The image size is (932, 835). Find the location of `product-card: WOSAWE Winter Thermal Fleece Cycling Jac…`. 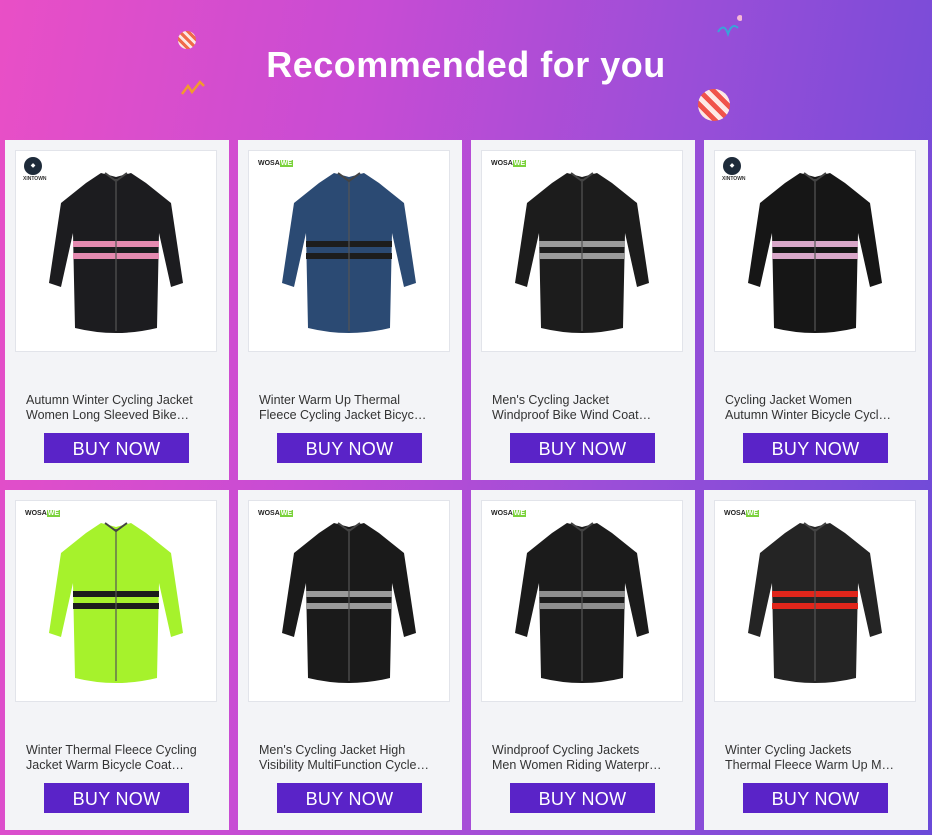

product-card: WOSAWE Winter Thermal Fleece Cycling Jac… is located at coordinates (117, 660).